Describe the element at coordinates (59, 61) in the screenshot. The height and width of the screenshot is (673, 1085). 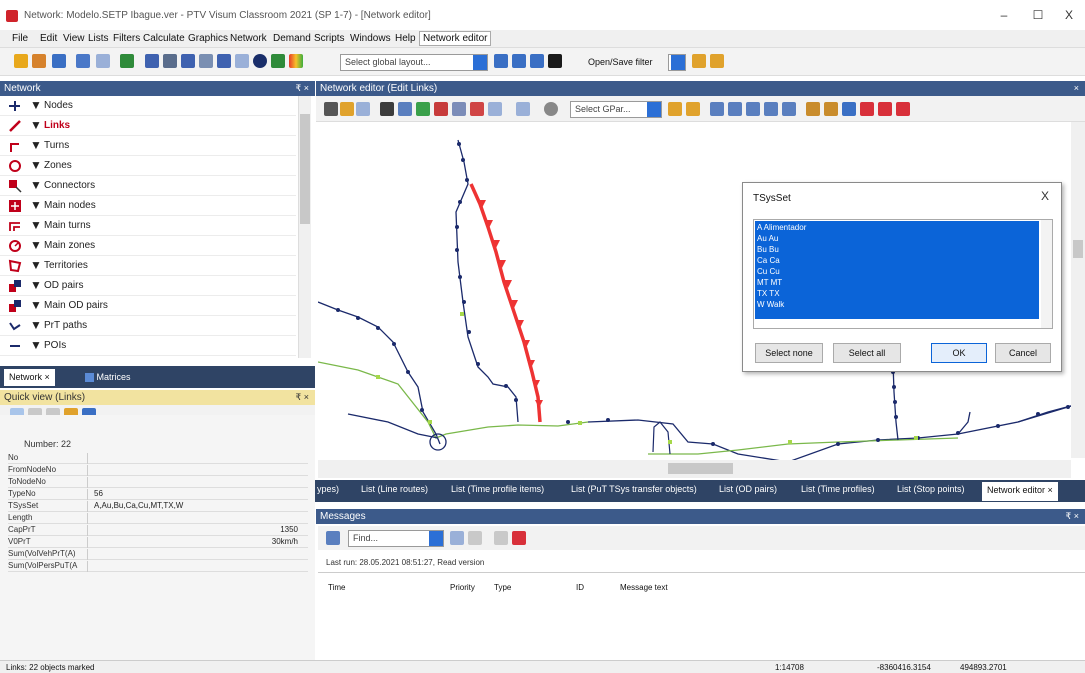
I see `save-icon` at that location.